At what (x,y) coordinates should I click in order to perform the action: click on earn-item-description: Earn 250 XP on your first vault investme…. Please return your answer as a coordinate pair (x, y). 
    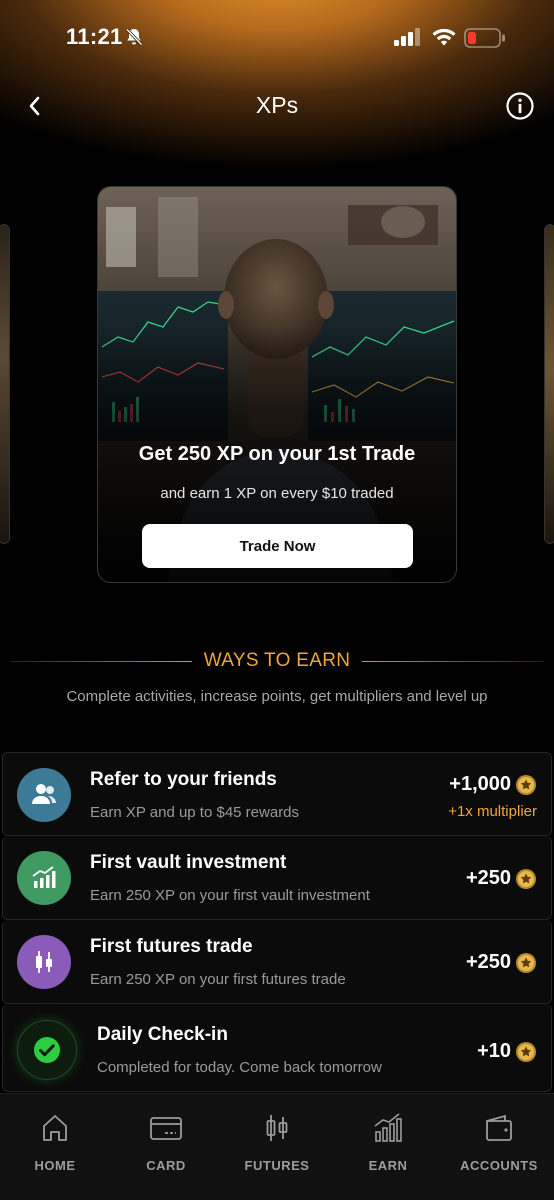
    Looking at the image, I should click on (230, 895).